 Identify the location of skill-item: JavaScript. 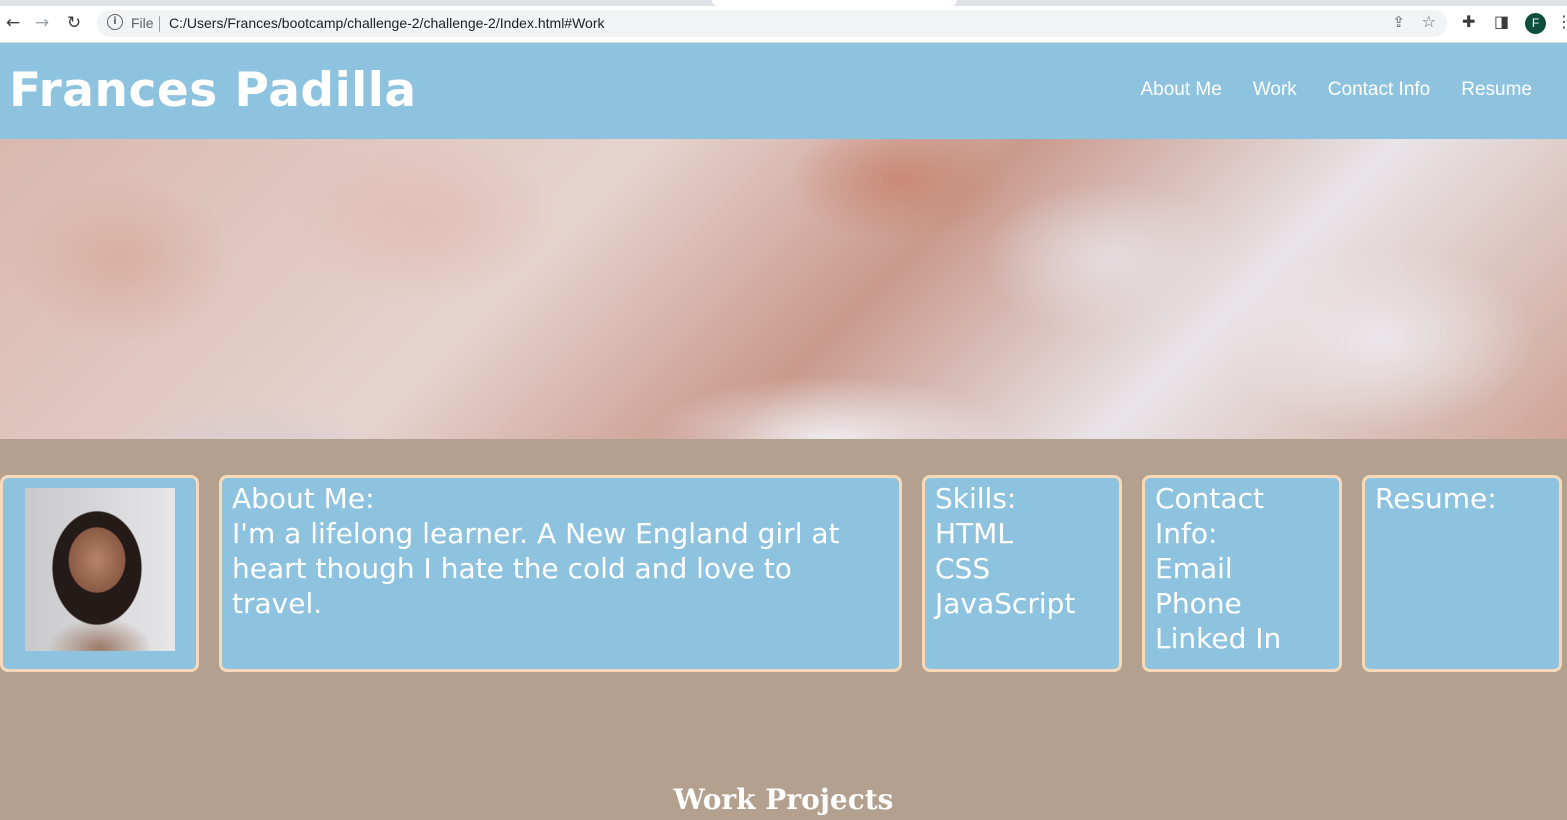
(1005, 603).